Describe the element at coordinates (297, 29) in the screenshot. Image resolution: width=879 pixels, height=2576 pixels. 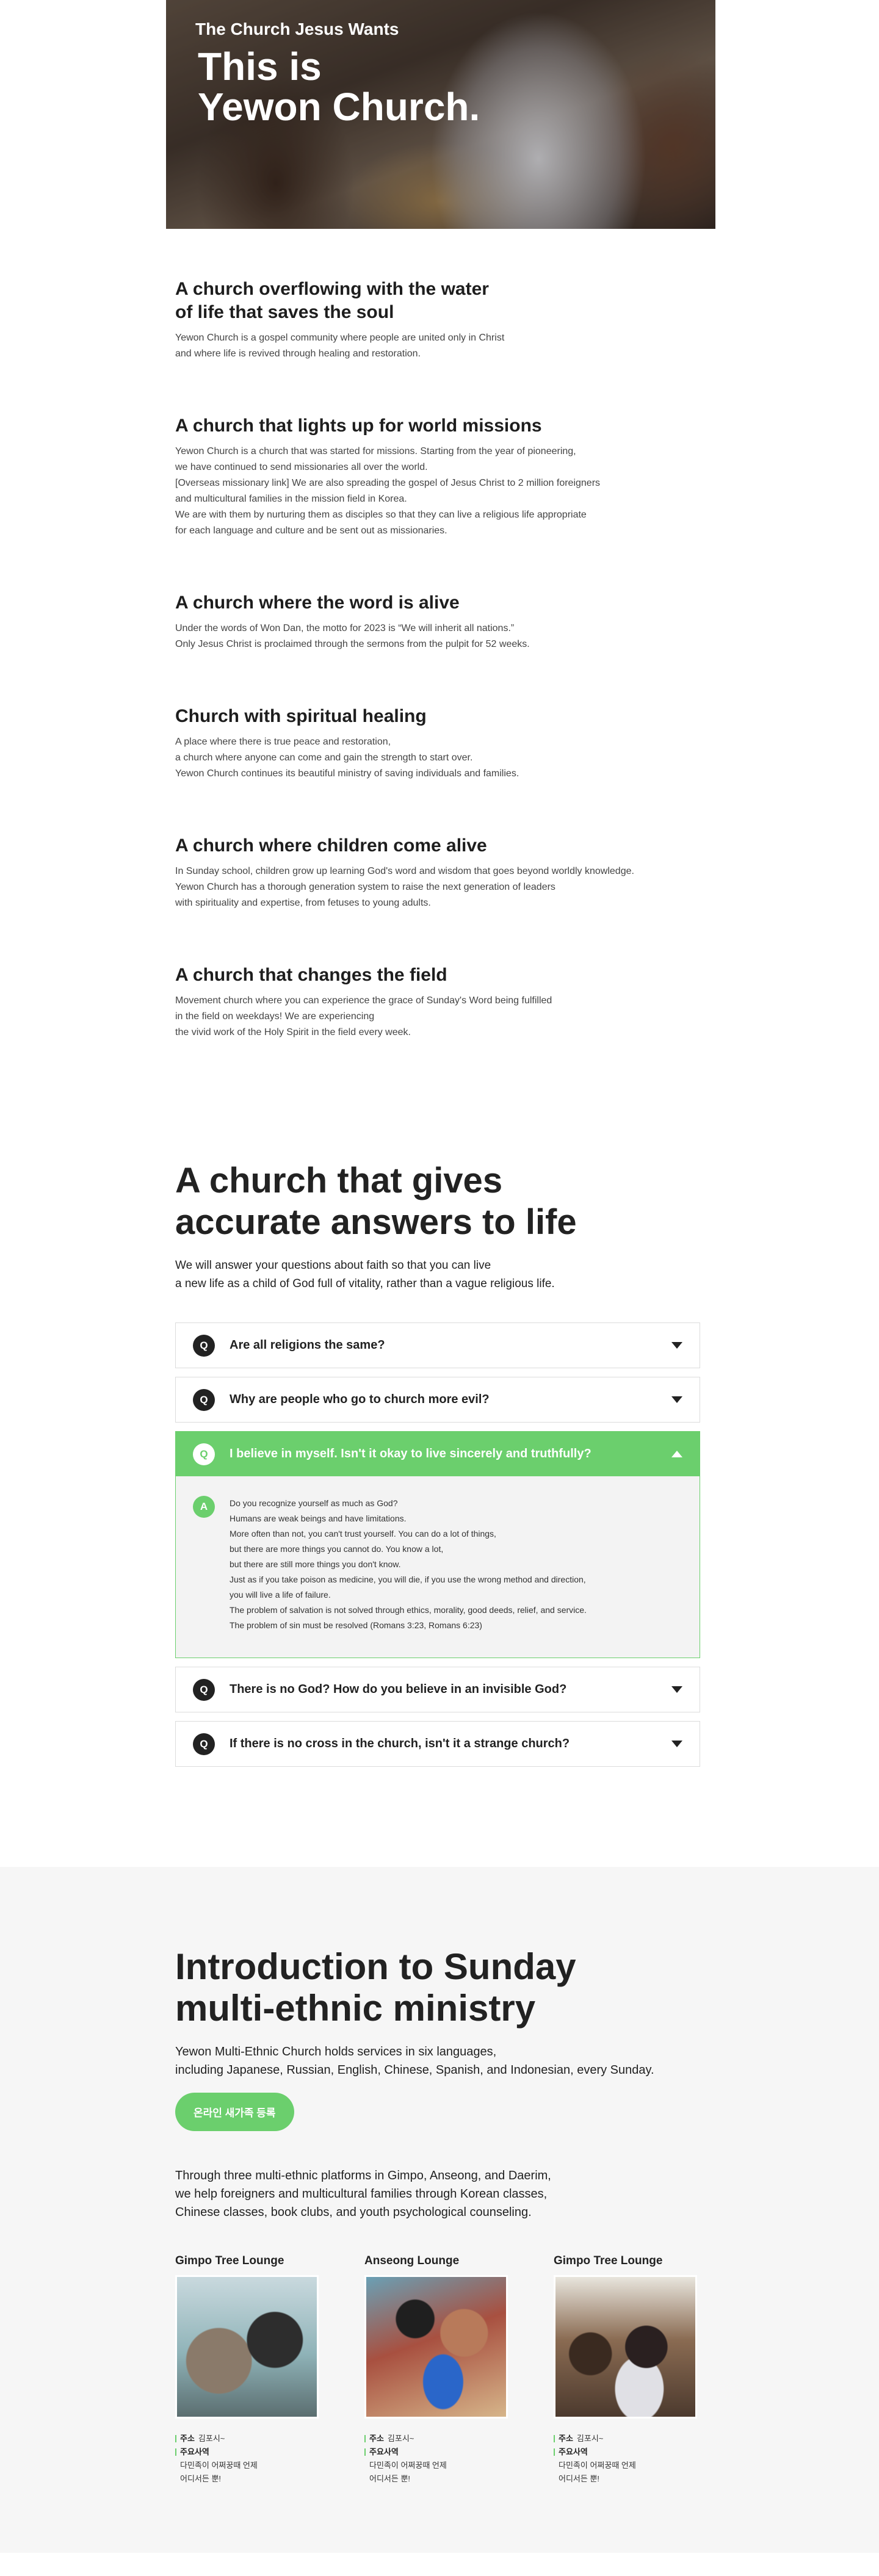
I see `hero-subtitle: The Church Jesus Wants` at that location.